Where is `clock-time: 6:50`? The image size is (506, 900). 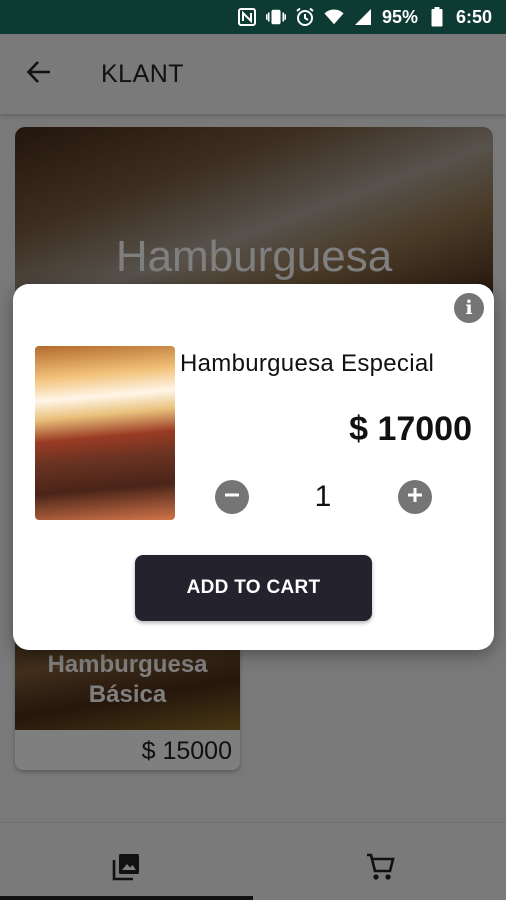 clock-time: 6:50 is located at coordinates (473, 16).